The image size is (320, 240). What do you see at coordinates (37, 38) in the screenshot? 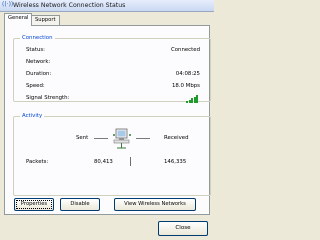
I see `connection-group-title: Connection` at bounding box center [37, 38].